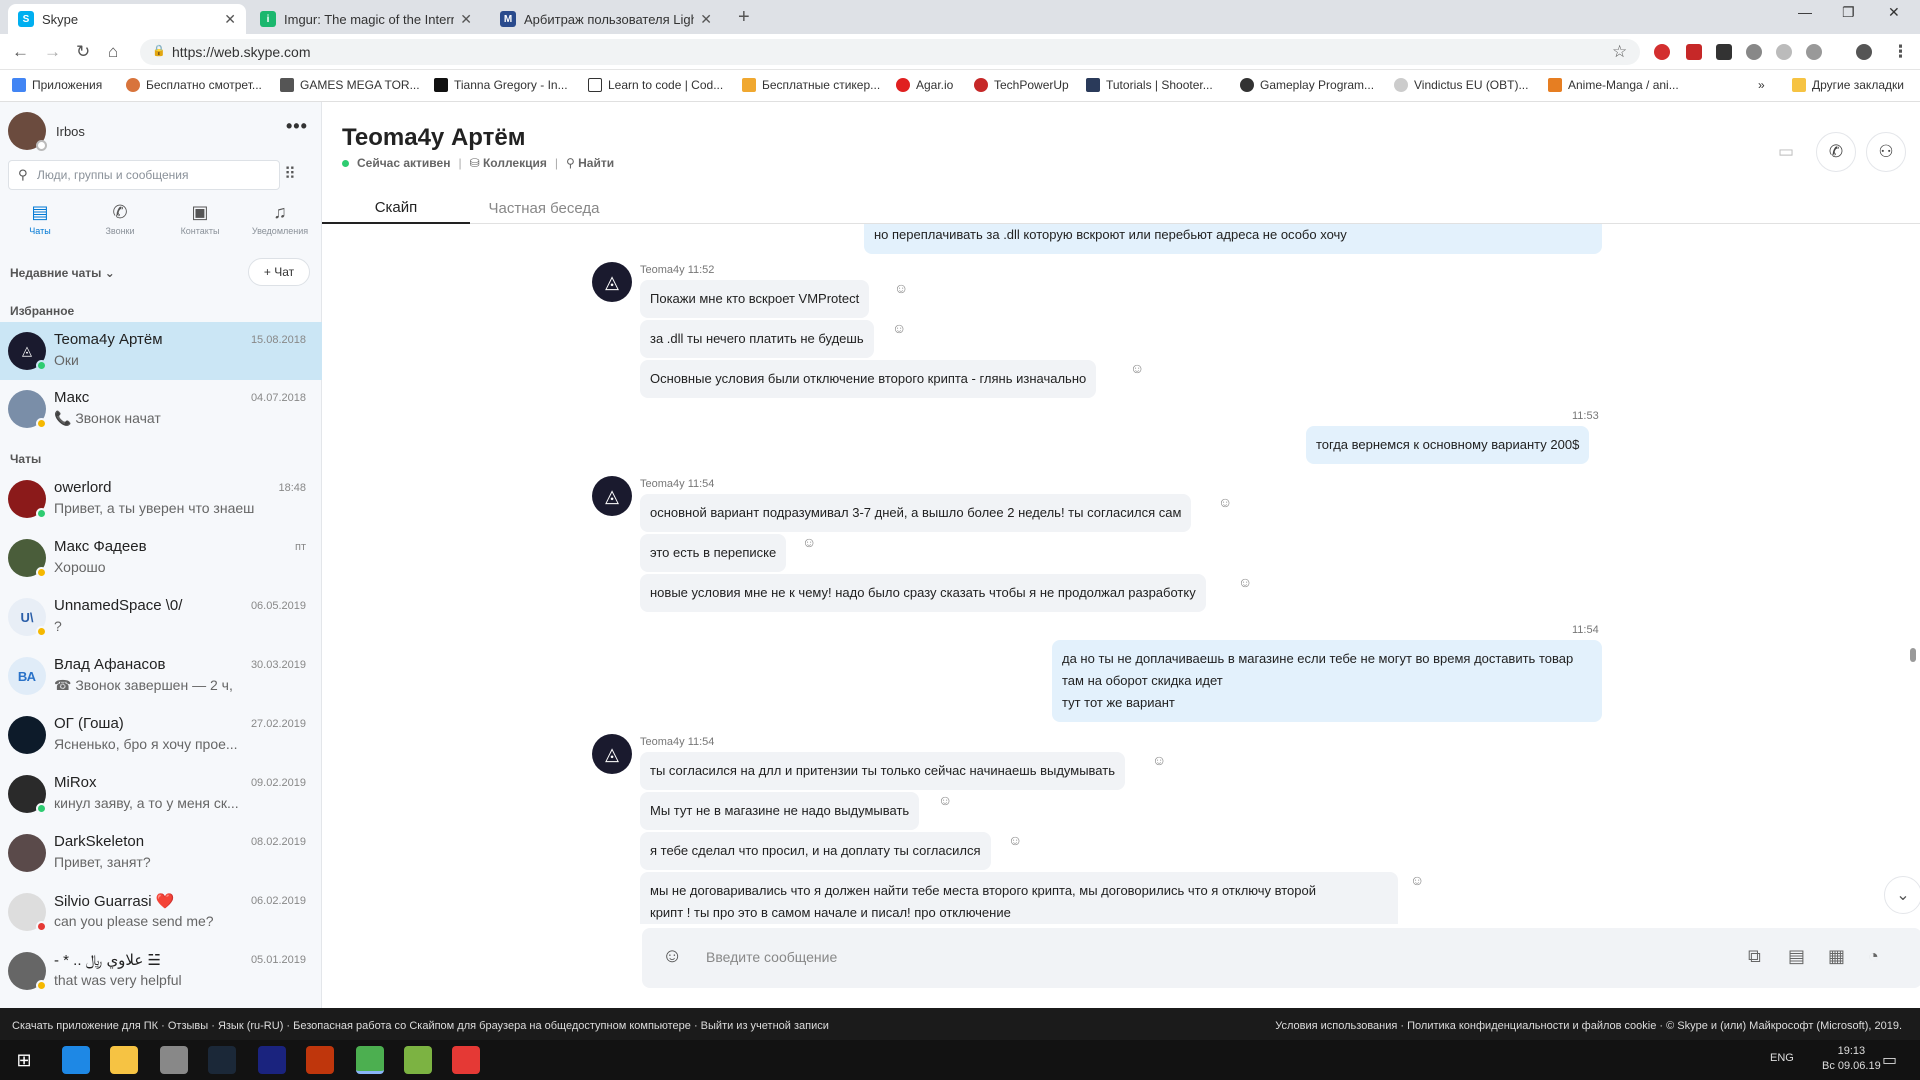 This screenshot has height=1080, width=1920. I want to click on contact-card-icon: ▤, so click(1796, 956).